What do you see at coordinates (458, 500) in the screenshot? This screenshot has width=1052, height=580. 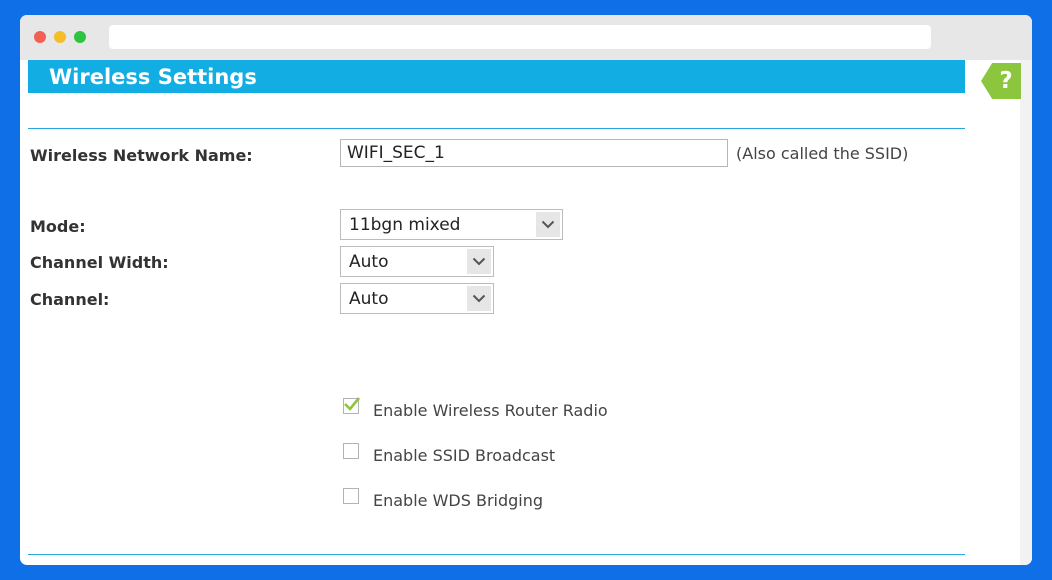 I see `enable-wds-label: Enable WDS Bridging` at bounding box center [458, 500].